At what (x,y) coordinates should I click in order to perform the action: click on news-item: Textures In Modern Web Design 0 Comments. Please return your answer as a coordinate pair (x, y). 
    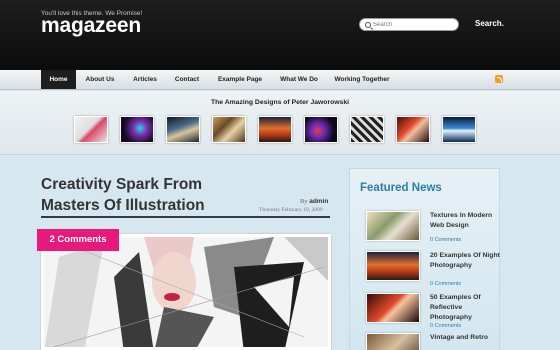
    Looking at the image, I should click on (431, 228).